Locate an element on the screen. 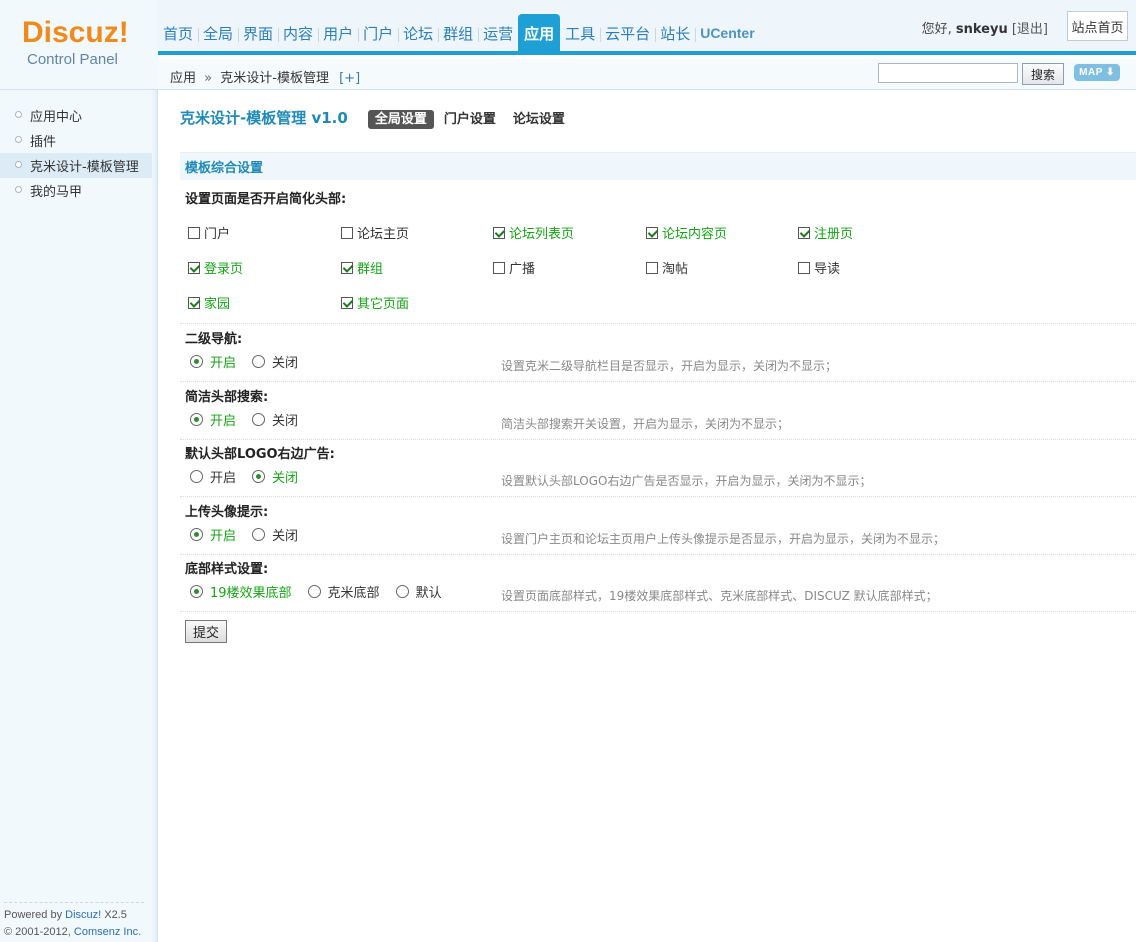  tab-2: 论坛设置 is located at coordinates (539, 119).